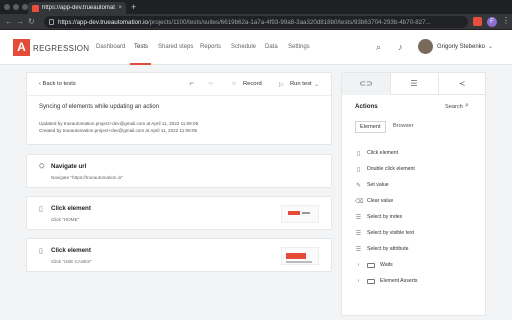 This screenshot has width=512, height=320. What do you see at coordinates (65, 219) in the screenshot?
I see `step-description: Click "HOME"` at bounding box center [65, 219].